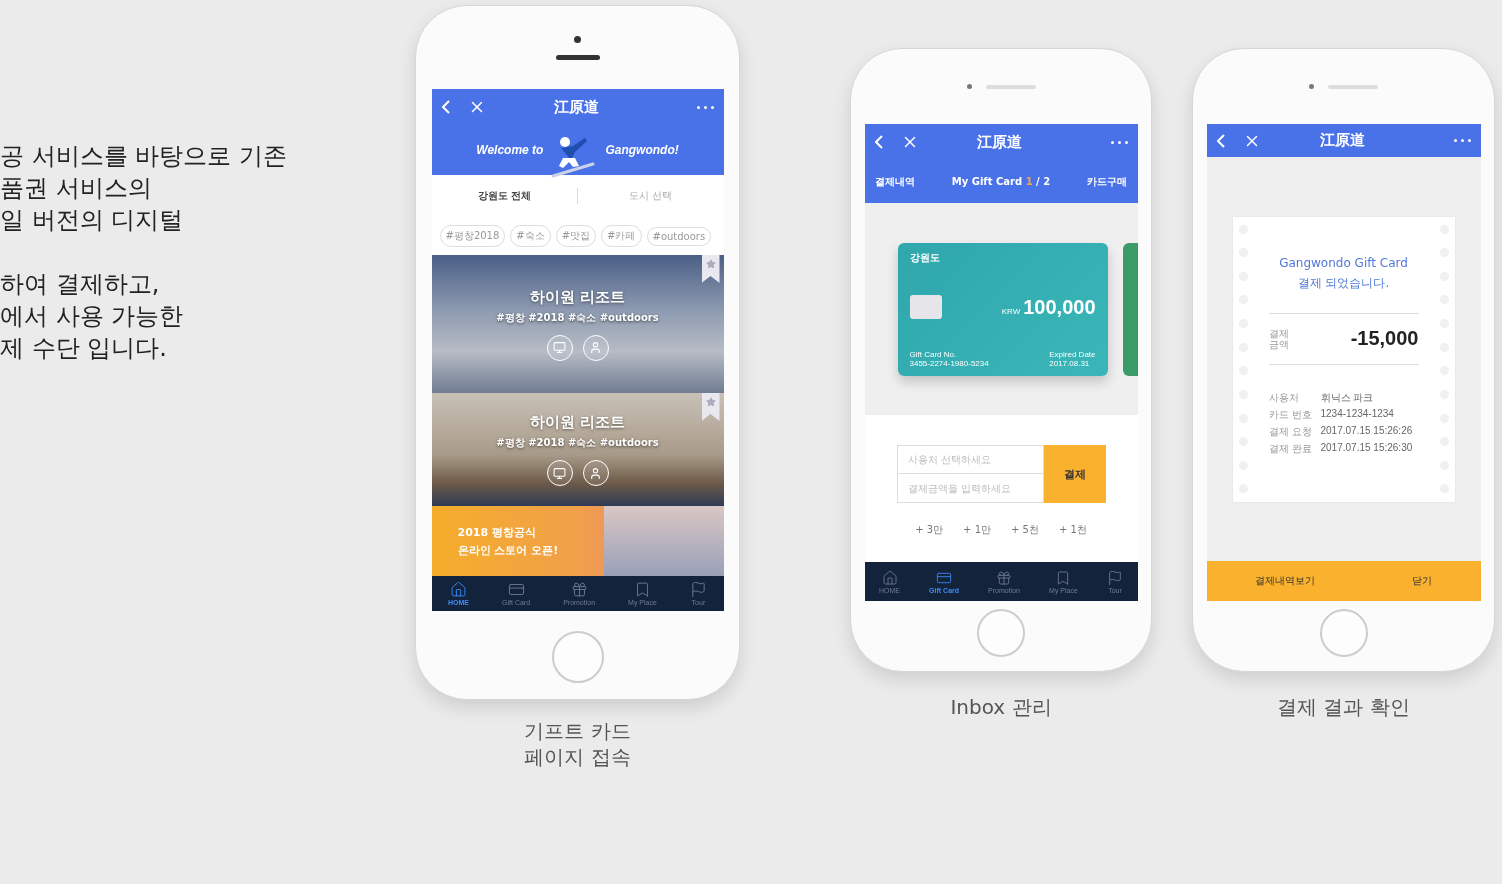 The width and height of the screenshot is (1502, 884). What do you see at coordinates (497, 532) in the screenshot?
I see `promo-text: 2018 평창공식` at bounding box center [497, 532].